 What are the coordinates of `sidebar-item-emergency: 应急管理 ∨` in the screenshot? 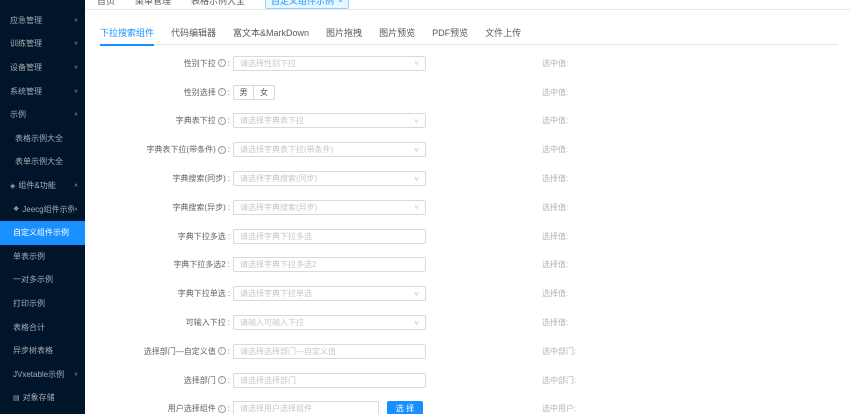 It's located at (42, 21).